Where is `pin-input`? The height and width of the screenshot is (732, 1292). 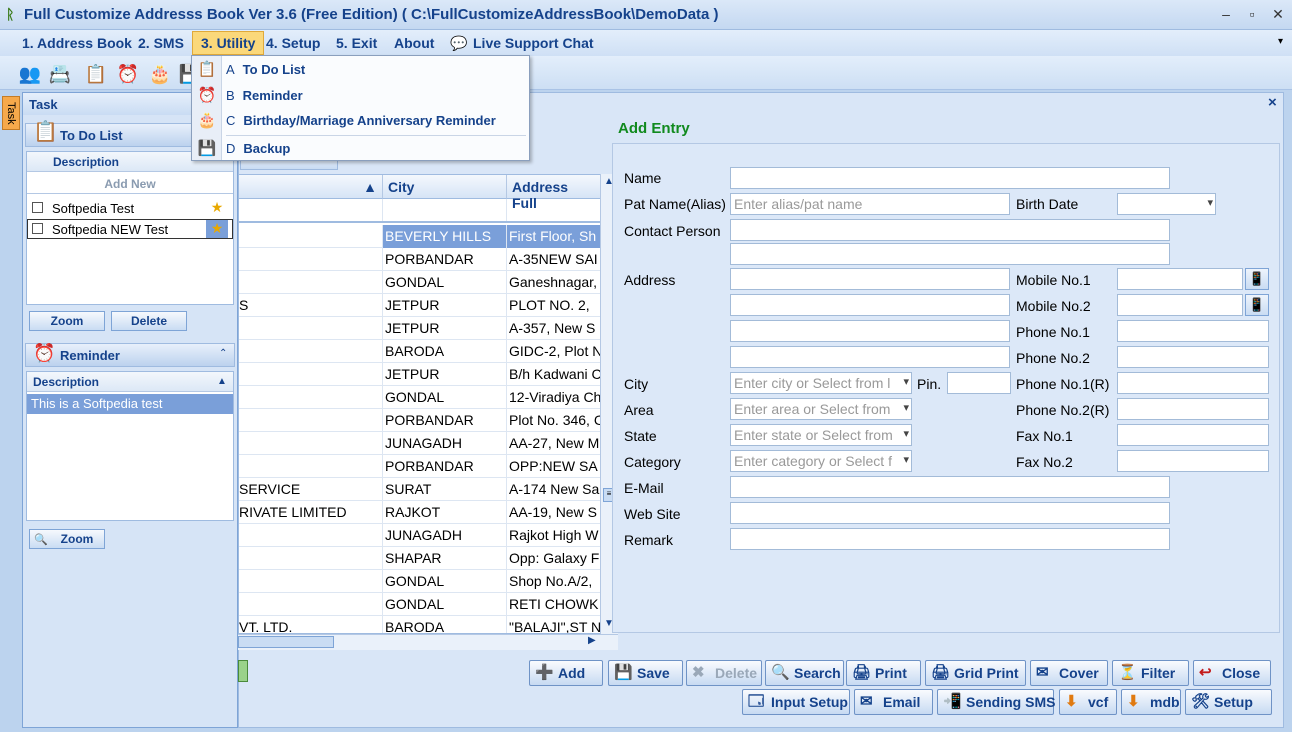
pin-input is located at coordinates (979, 383).